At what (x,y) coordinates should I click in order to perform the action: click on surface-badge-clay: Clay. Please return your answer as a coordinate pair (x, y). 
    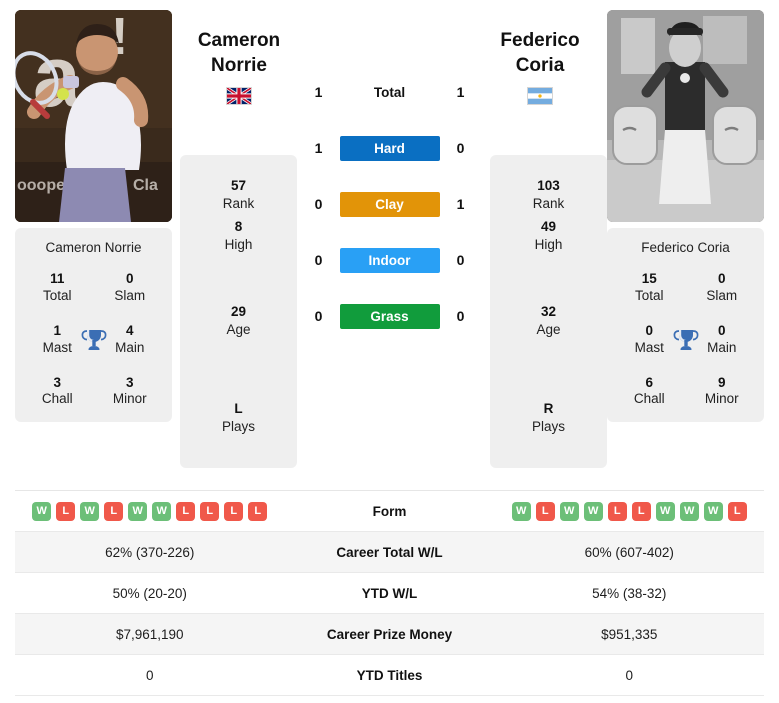
    Looking at the image, I should click on (389, 204).